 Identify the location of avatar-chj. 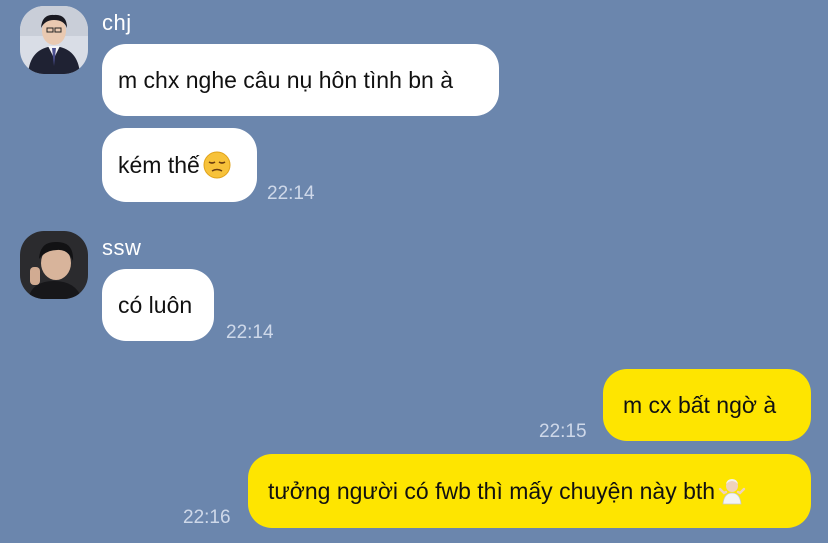
(54, 40).